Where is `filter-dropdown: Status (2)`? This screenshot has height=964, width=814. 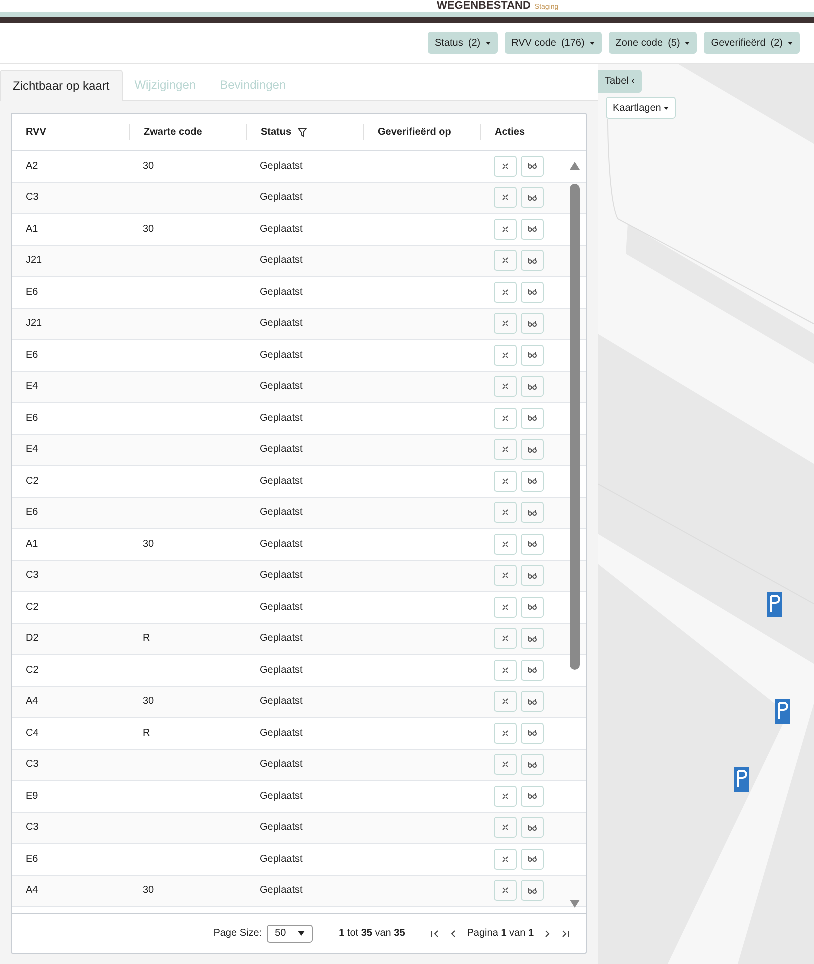
filter-dropdown: Status (2) is located at coordinates (463, 43).